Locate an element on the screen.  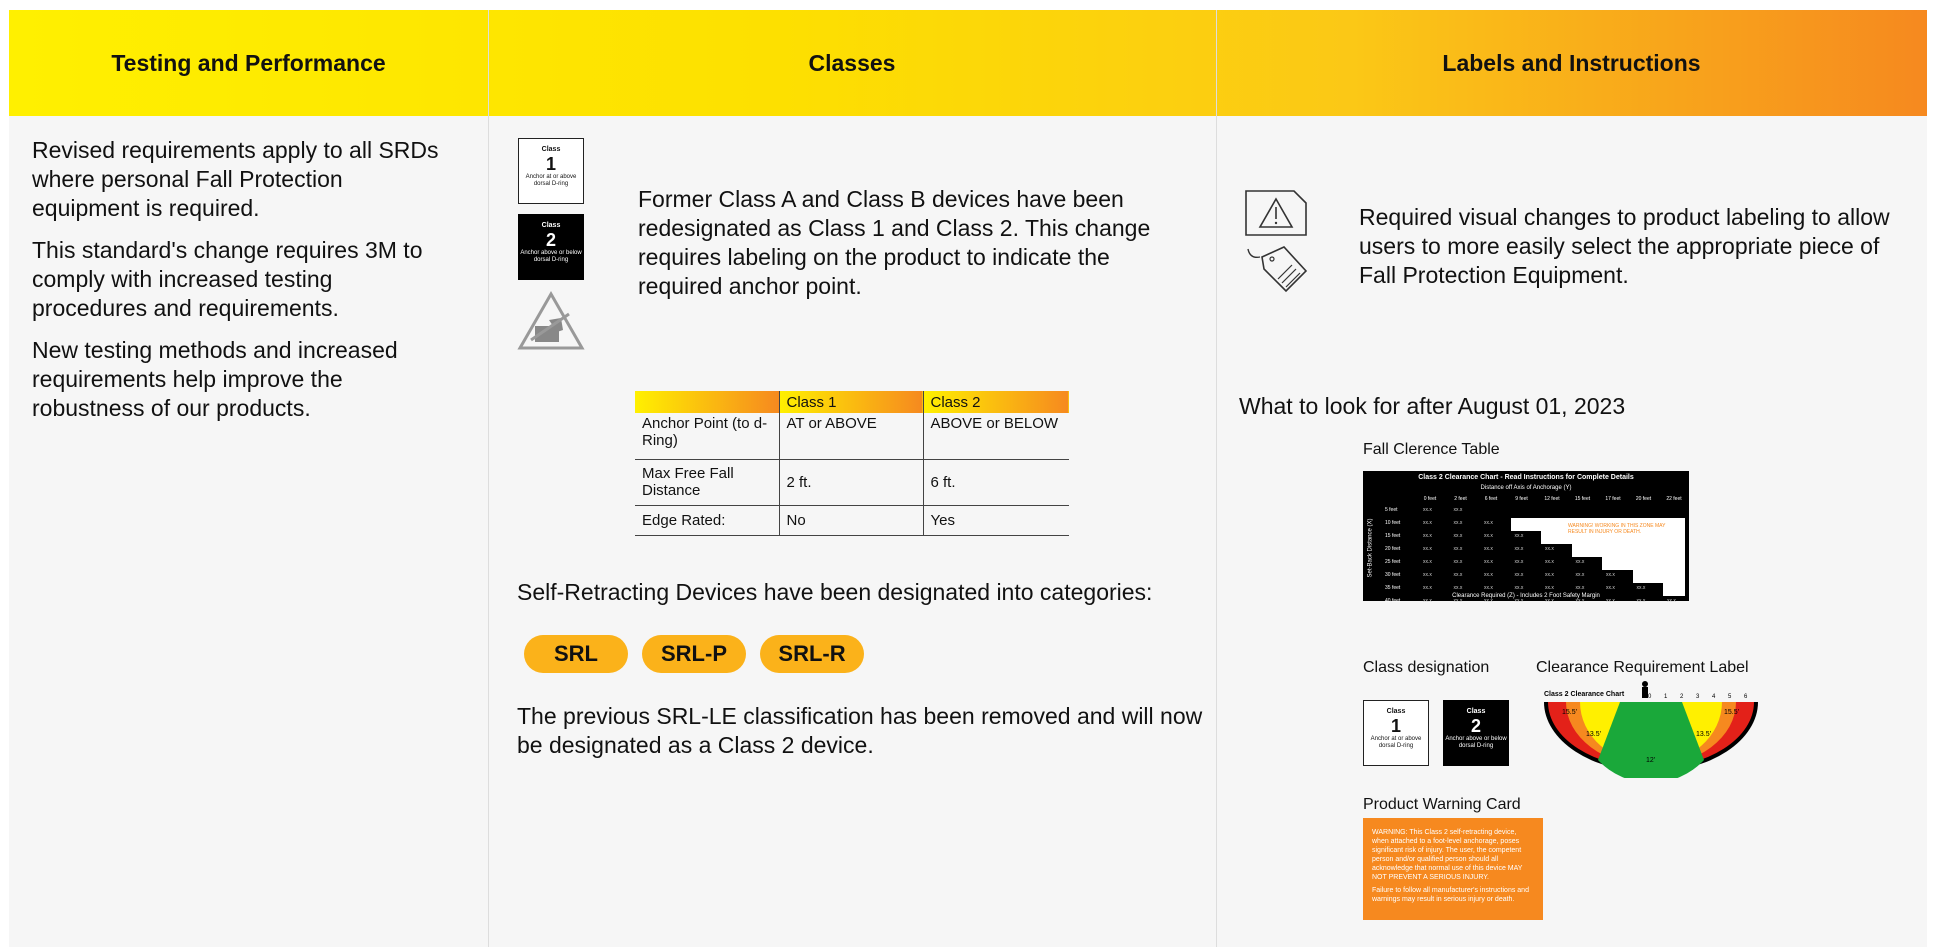
category-pill-srl: SRL is located at coordinates (576, 654).